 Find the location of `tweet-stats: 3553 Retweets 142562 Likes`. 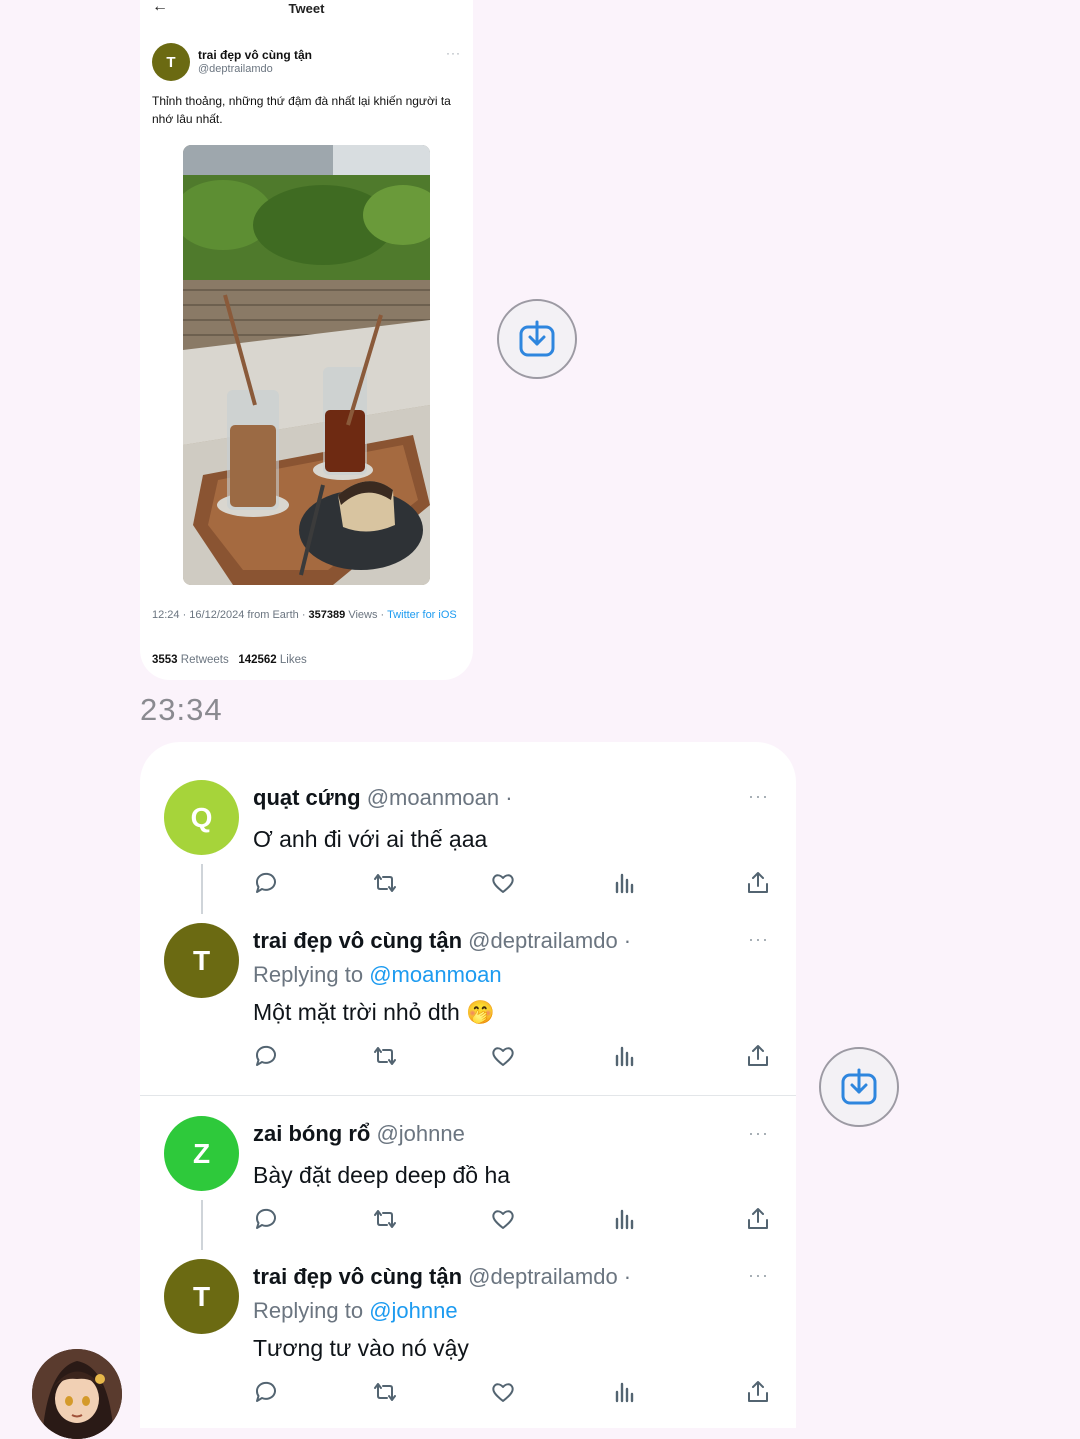

tweet-stats: 3553 Retweets 142562 Likes is located at coordinates (229, 660).